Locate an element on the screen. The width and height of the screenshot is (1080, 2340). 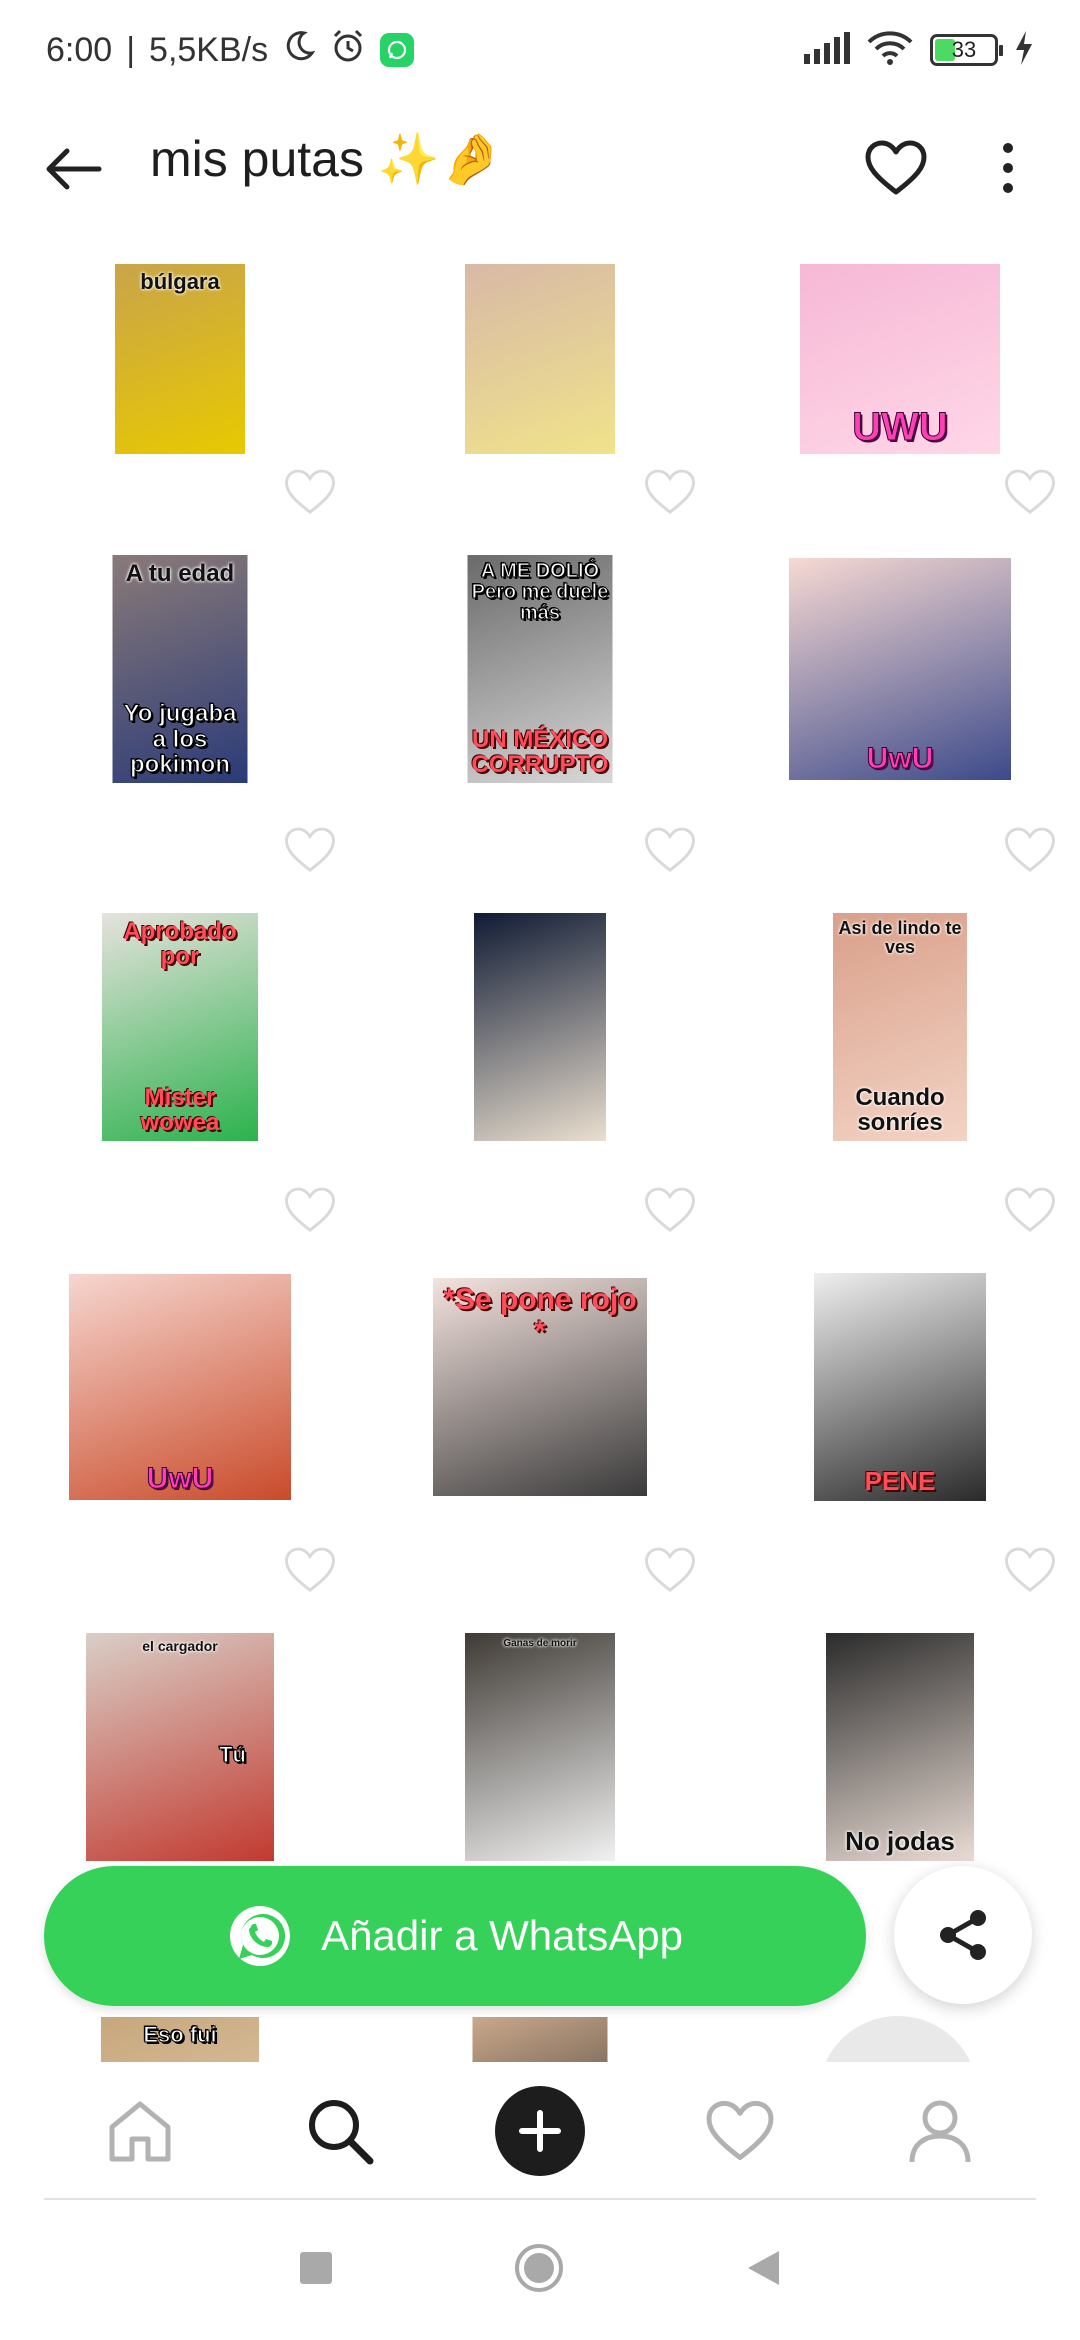
heart-icon is located at coordinates (740, 2130).